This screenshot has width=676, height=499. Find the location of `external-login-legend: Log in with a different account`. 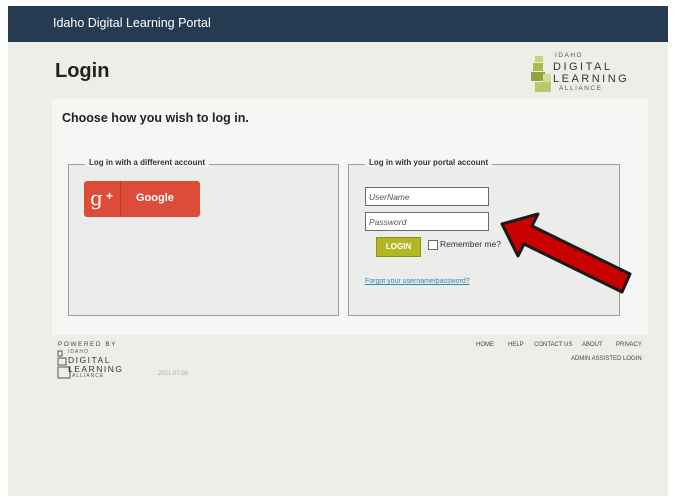

external-login-legend: Log in with a different account is located at coordinates (147, 162).